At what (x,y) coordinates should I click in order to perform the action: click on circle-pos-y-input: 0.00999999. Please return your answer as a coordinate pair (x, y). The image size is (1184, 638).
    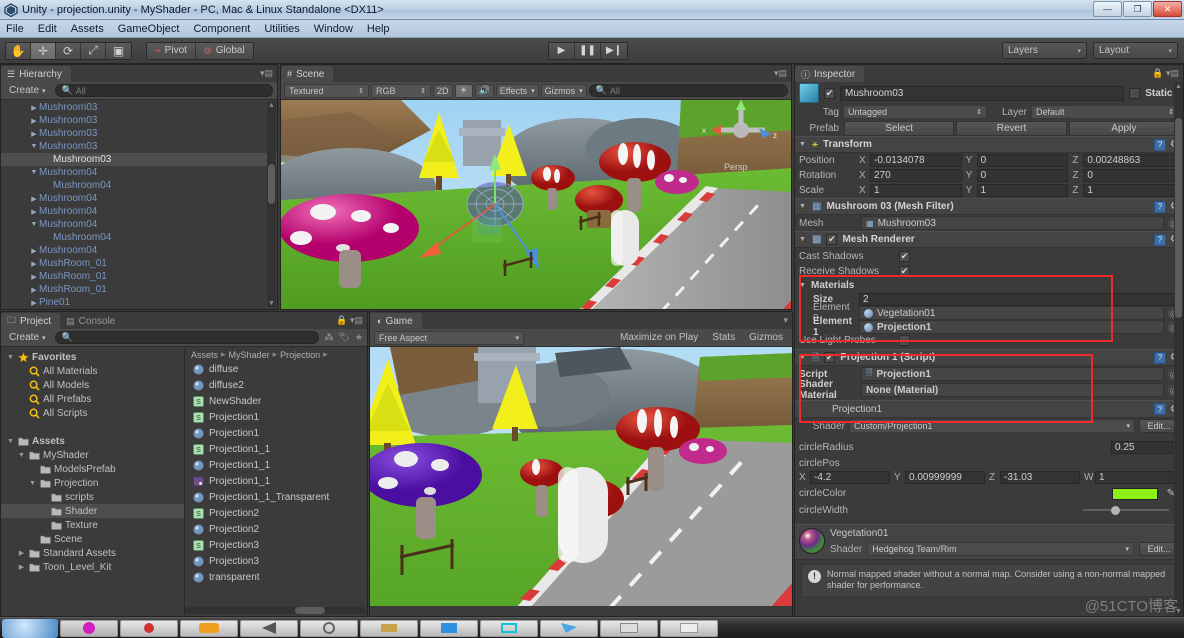
    Looking at the image, I should click on (945, 477).